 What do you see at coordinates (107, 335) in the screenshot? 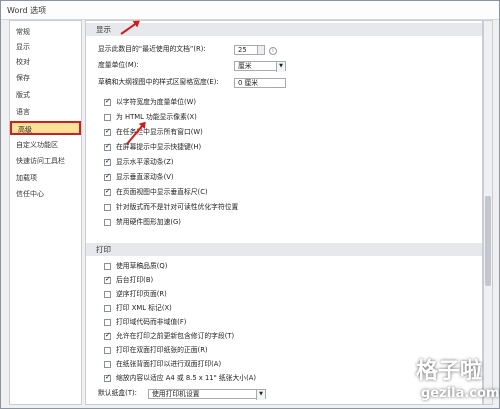
I see `checkbox-update-tracked-fields` at bounding box center [107, 335].